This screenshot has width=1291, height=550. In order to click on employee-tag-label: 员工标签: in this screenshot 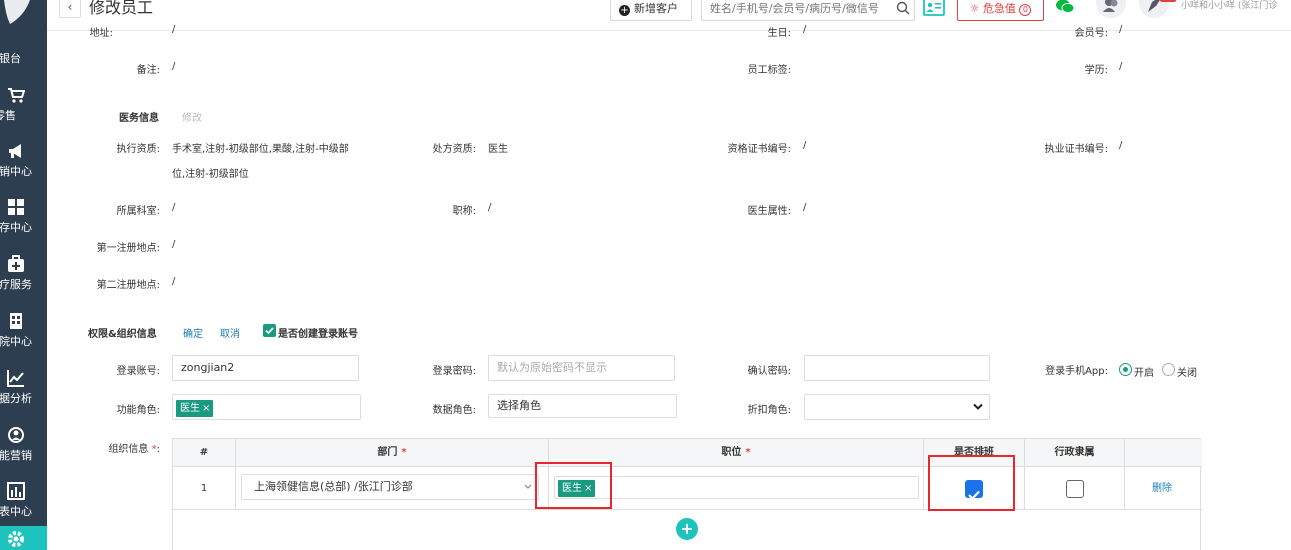, I will do `click(769, 70)`.